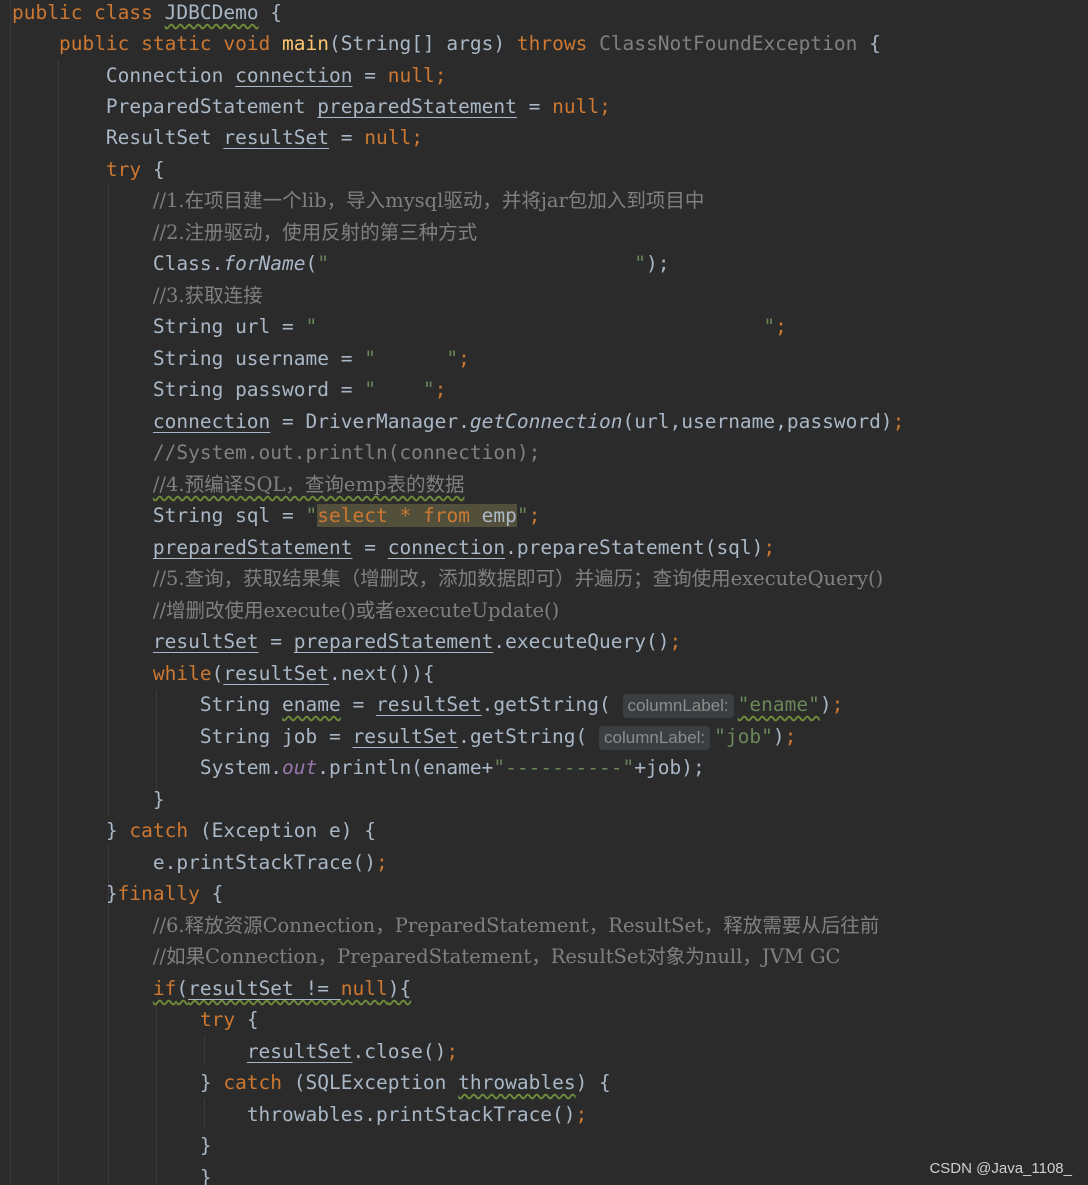  Describe the element at coordinates (581, 641) in the screenshot. I see `method-call: .executeQuery()` at that location.